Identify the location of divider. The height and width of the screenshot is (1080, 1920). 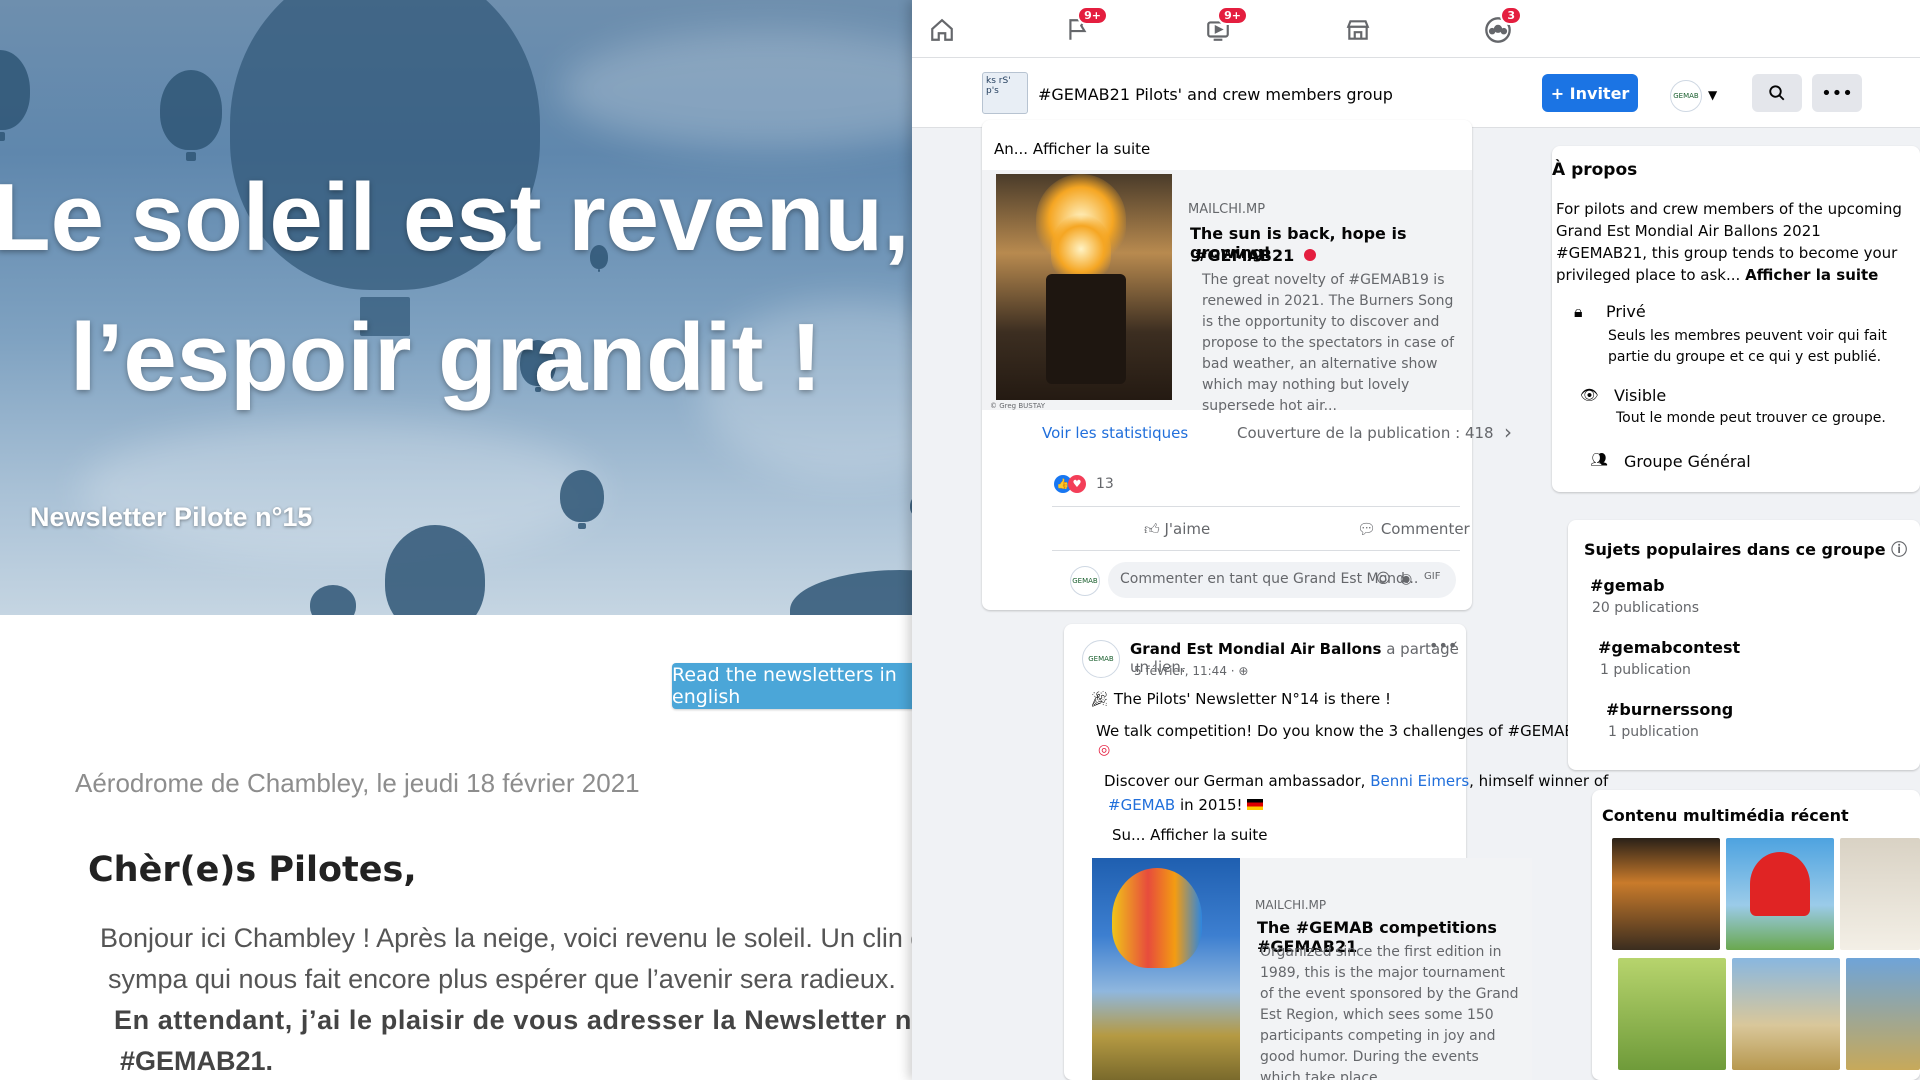
(1256, 550).